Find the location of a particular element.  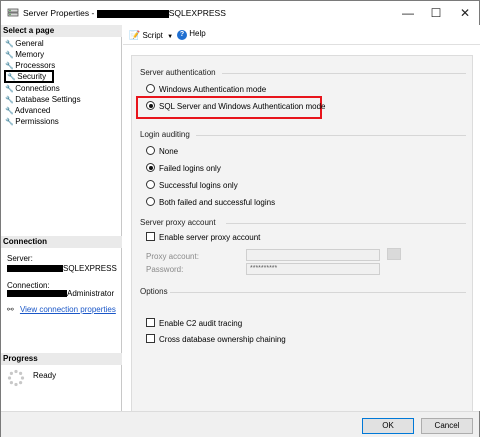

page-item-label: General is located at coordinates (29, 43).